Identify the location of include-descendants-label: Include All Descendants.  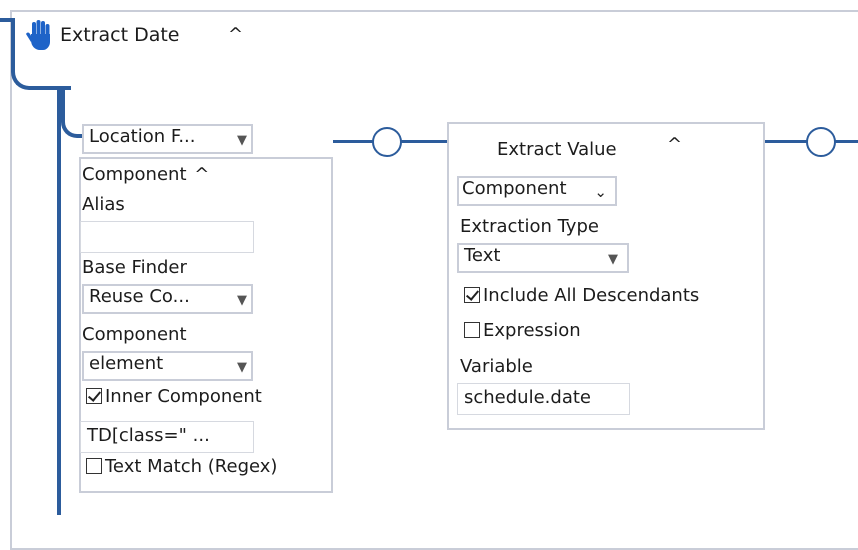
(591, 295).